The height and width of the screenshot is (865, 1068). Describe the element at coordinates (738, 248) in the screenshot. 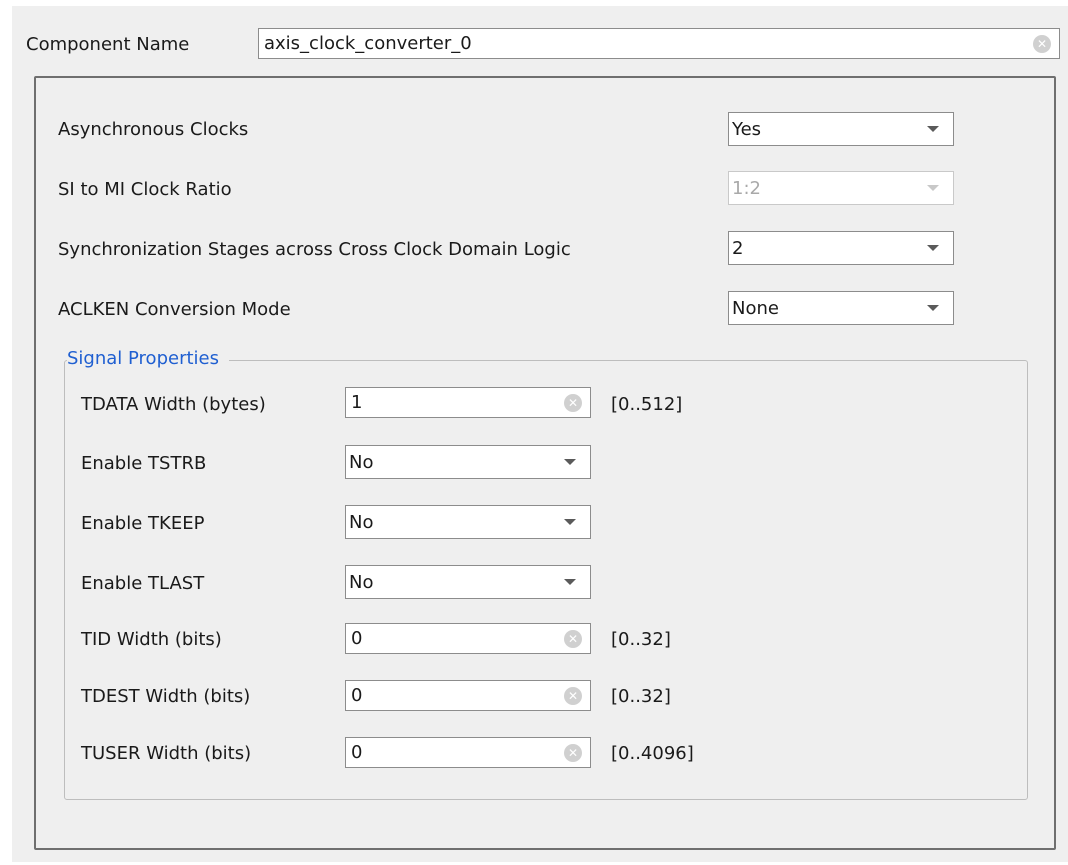

I see `sync-stages-value: 2` at that location.